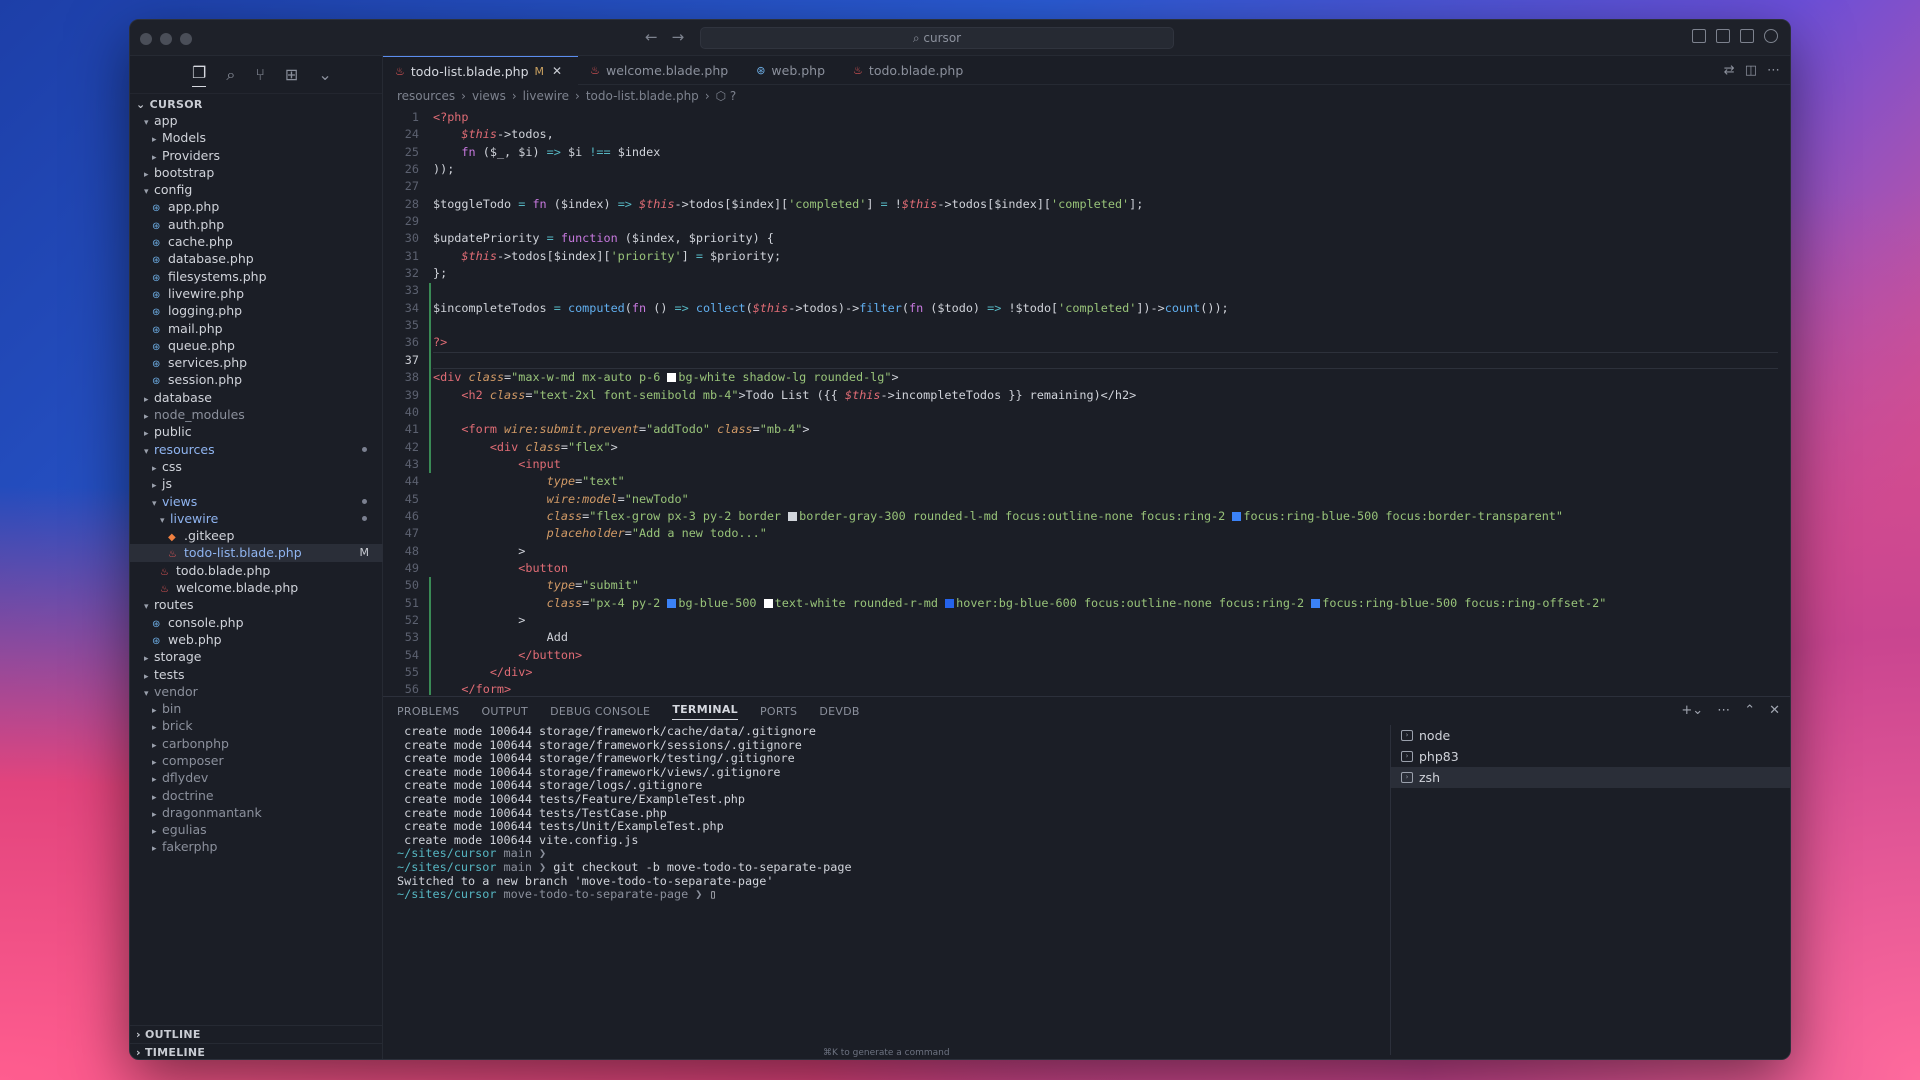  I want to click on outline-section-header: › OUTLINE, so click(256, 1034).